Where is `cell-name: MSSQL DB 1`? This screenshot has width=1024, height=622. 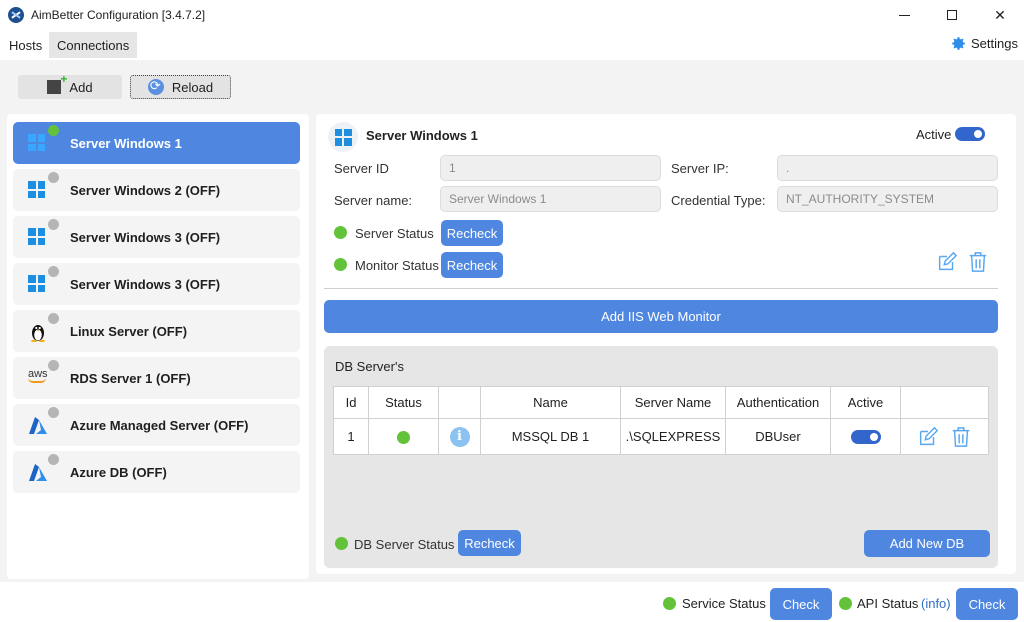 cell-name: MSSQL DB 1 is located at coordinates (550, 436).